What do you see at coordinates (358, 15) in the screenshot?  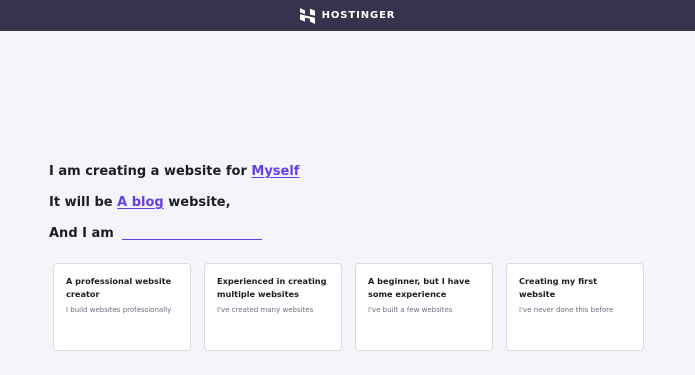 I see `brand-name: HOSTINGER` at bounding box center [358, 15].